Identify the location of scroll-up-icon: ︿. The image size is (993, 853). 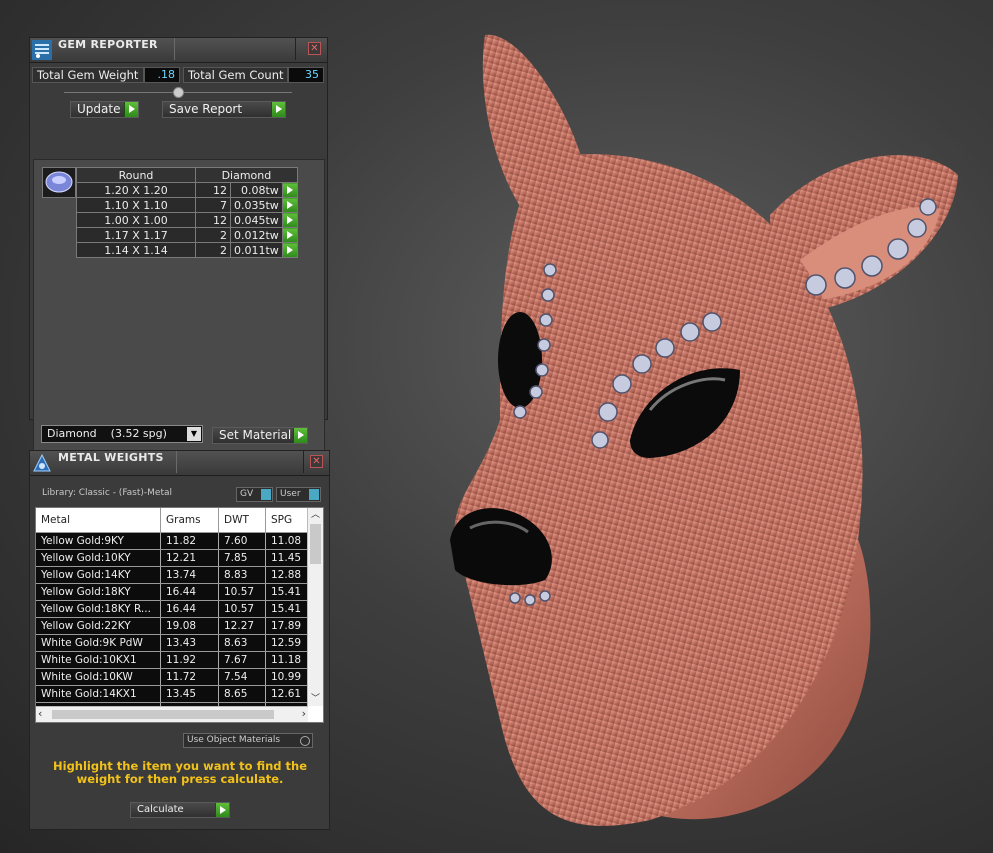
(315, 515).